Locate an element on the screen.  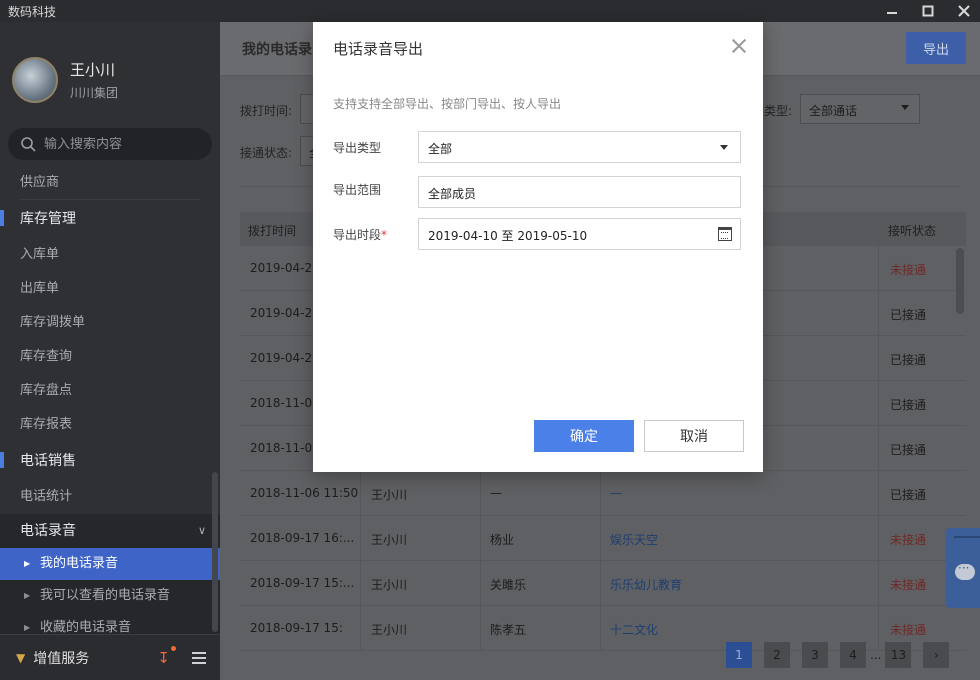
search-input is located at coordinates (119, 144).